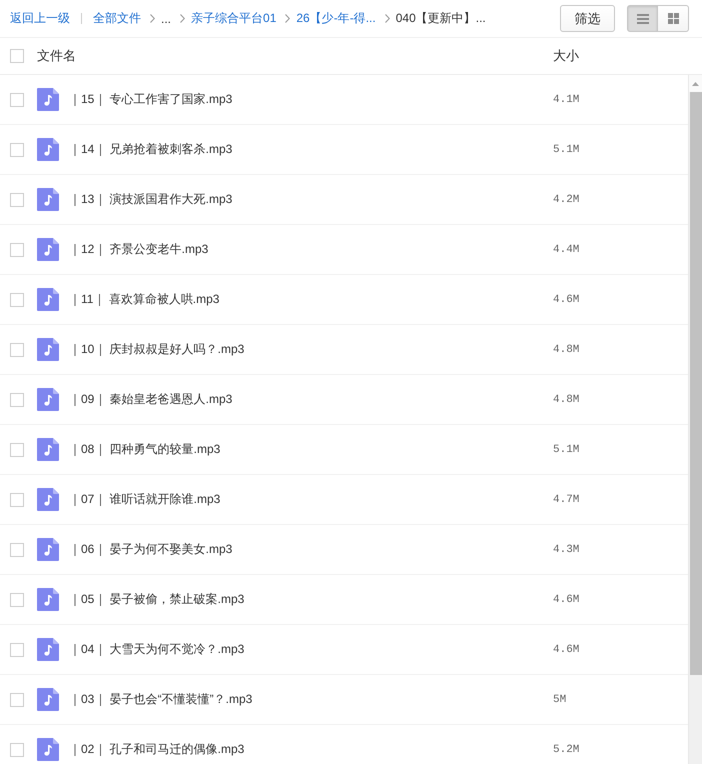  What do you see at coordinates (559, 700) in the screenshot?
I see `file-size: 5M` at bounding box center [559, 700].